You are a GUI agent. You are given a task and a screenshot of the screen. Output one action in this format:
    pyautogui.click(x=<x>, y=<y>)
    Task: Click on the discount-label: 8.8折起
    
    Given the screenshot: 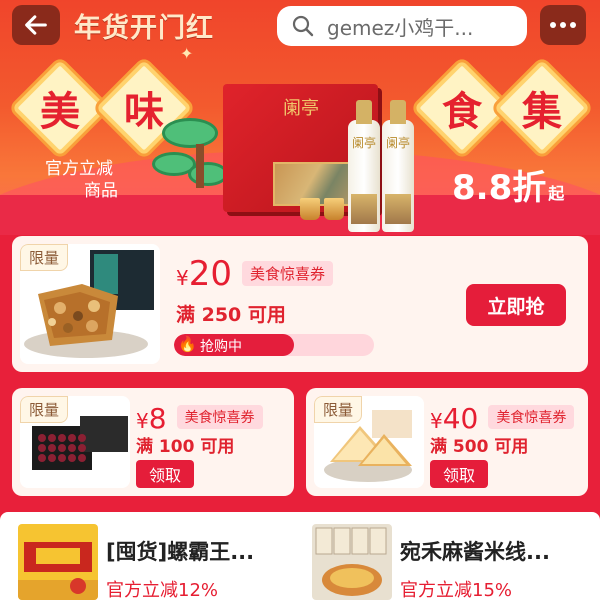 What is the action you would take?
    pyautogui.click(x=508, y=184)
    